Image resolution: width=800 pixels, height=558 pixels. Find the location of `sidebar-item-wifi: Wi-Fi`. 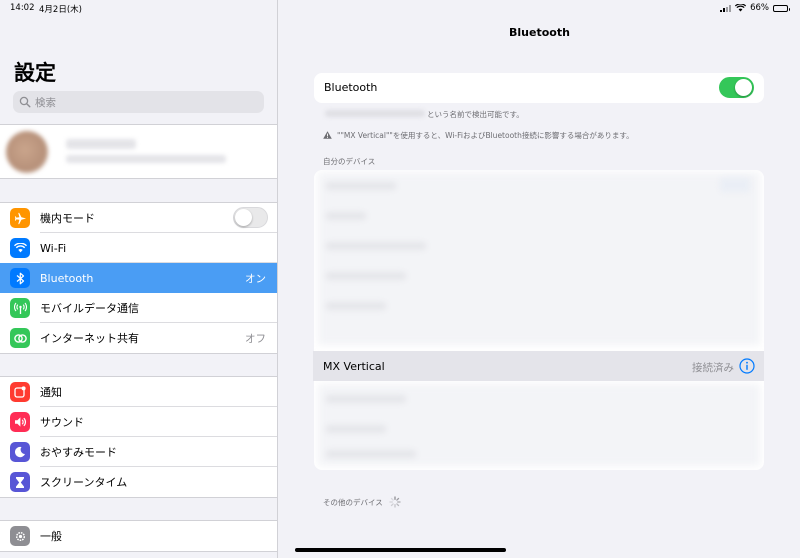

sidebar-item-wifi: Wi-Fi is located at coordinates (138, 248).